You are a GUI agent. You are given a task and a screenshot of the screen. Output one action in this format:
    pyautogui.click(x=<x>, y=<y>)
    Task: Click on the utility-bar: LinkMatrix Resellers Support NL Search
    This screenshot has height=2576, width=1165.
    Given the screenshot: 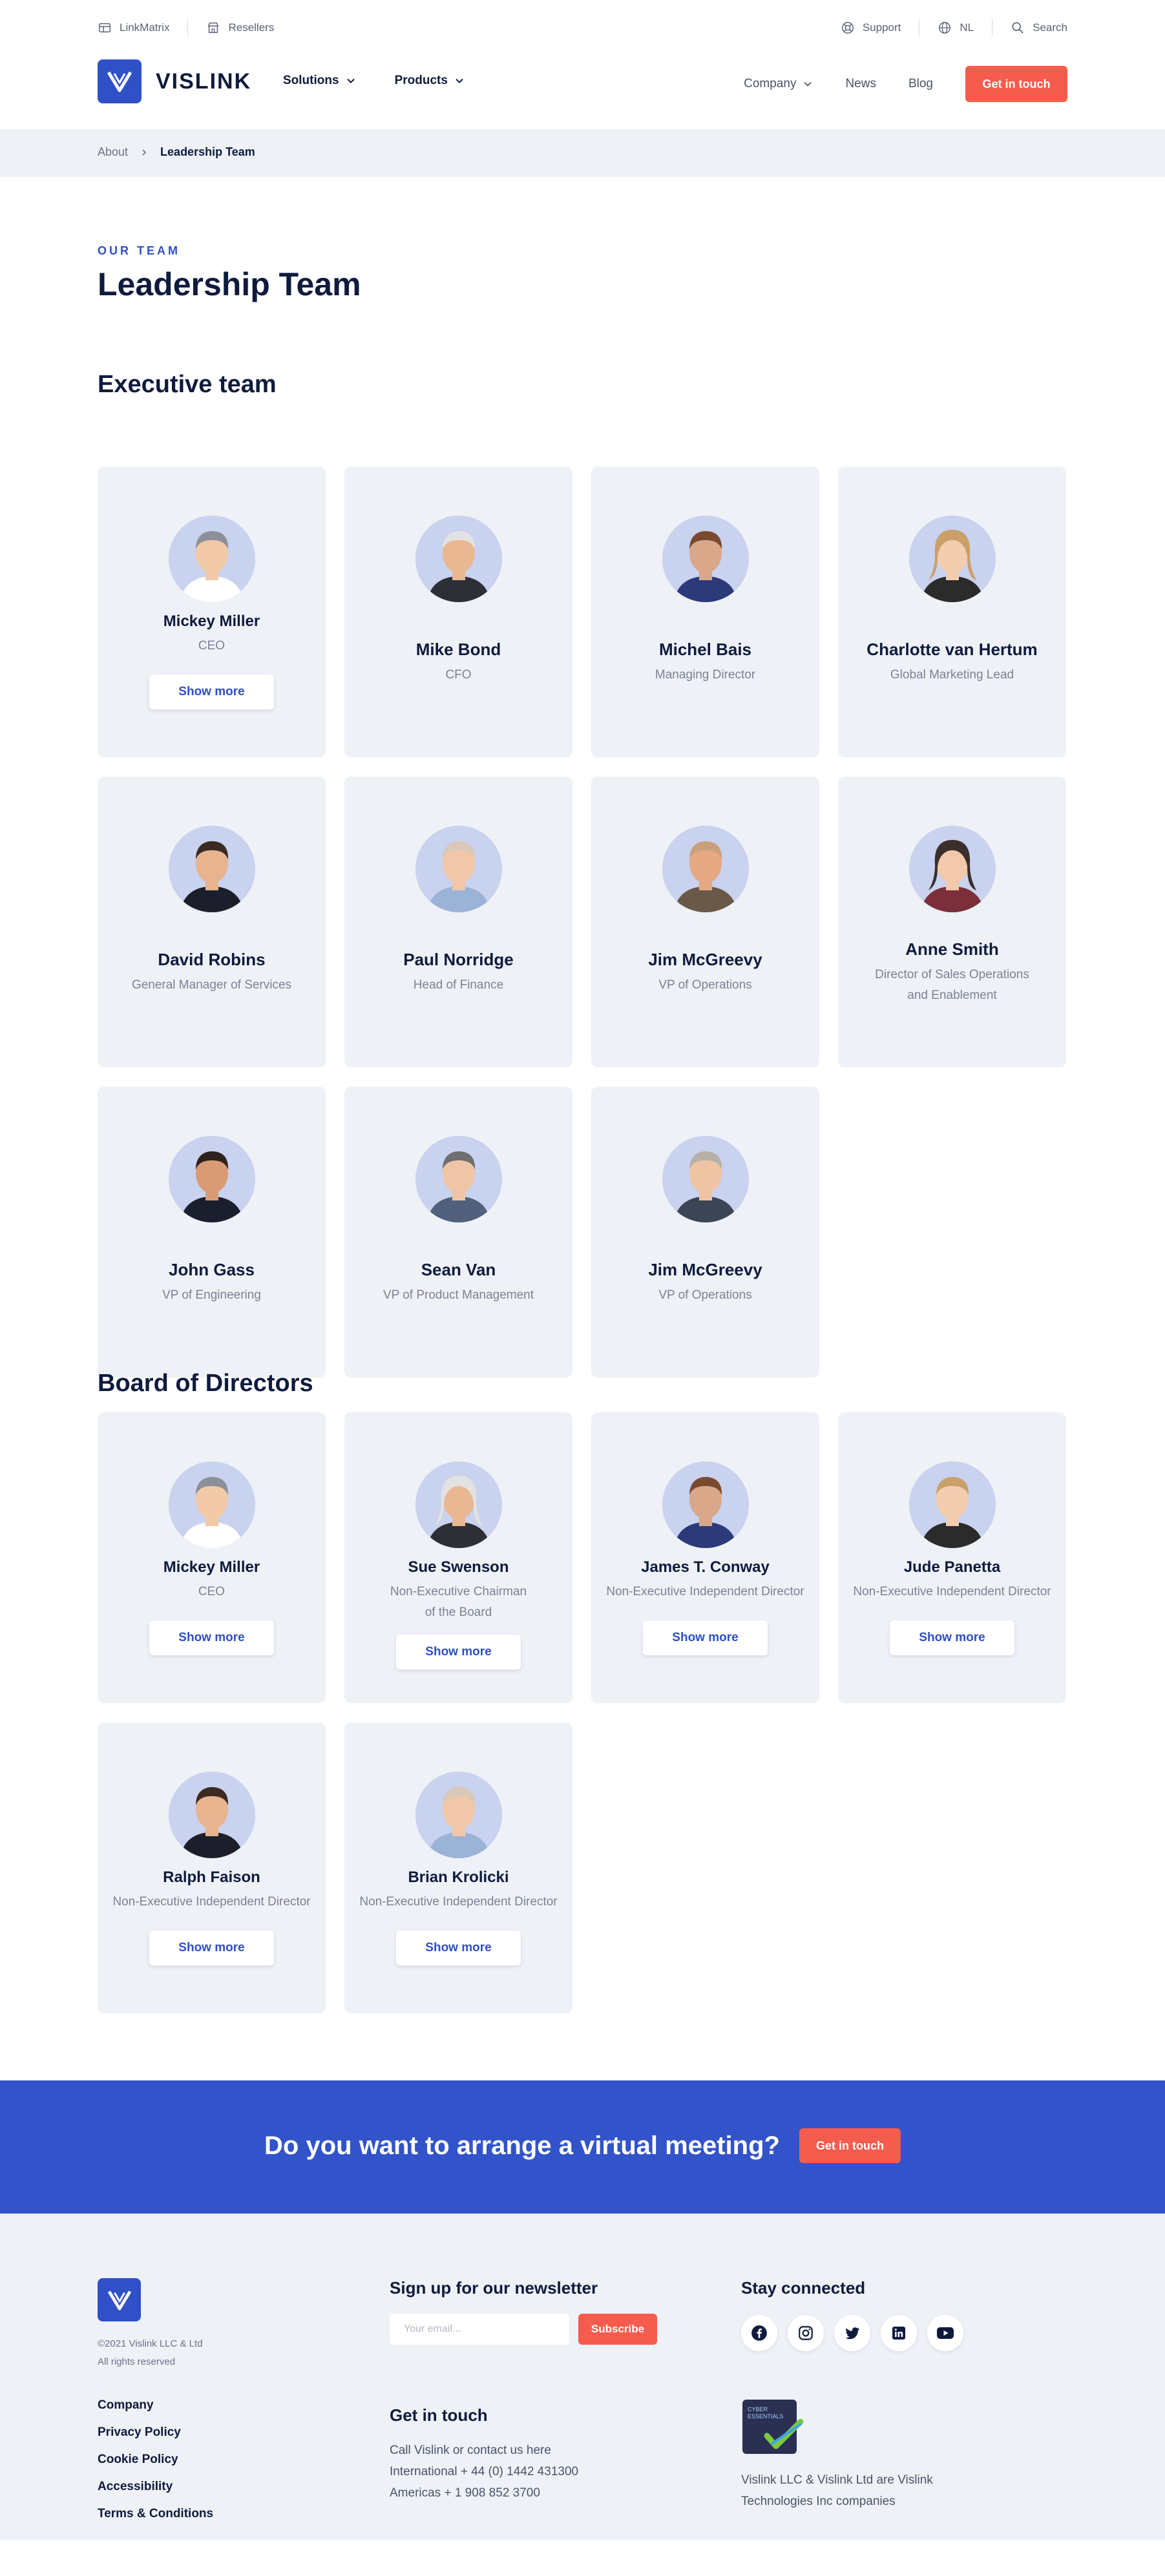 What is the action you would take?
    pyautogui.click(x=582, y=28)
    